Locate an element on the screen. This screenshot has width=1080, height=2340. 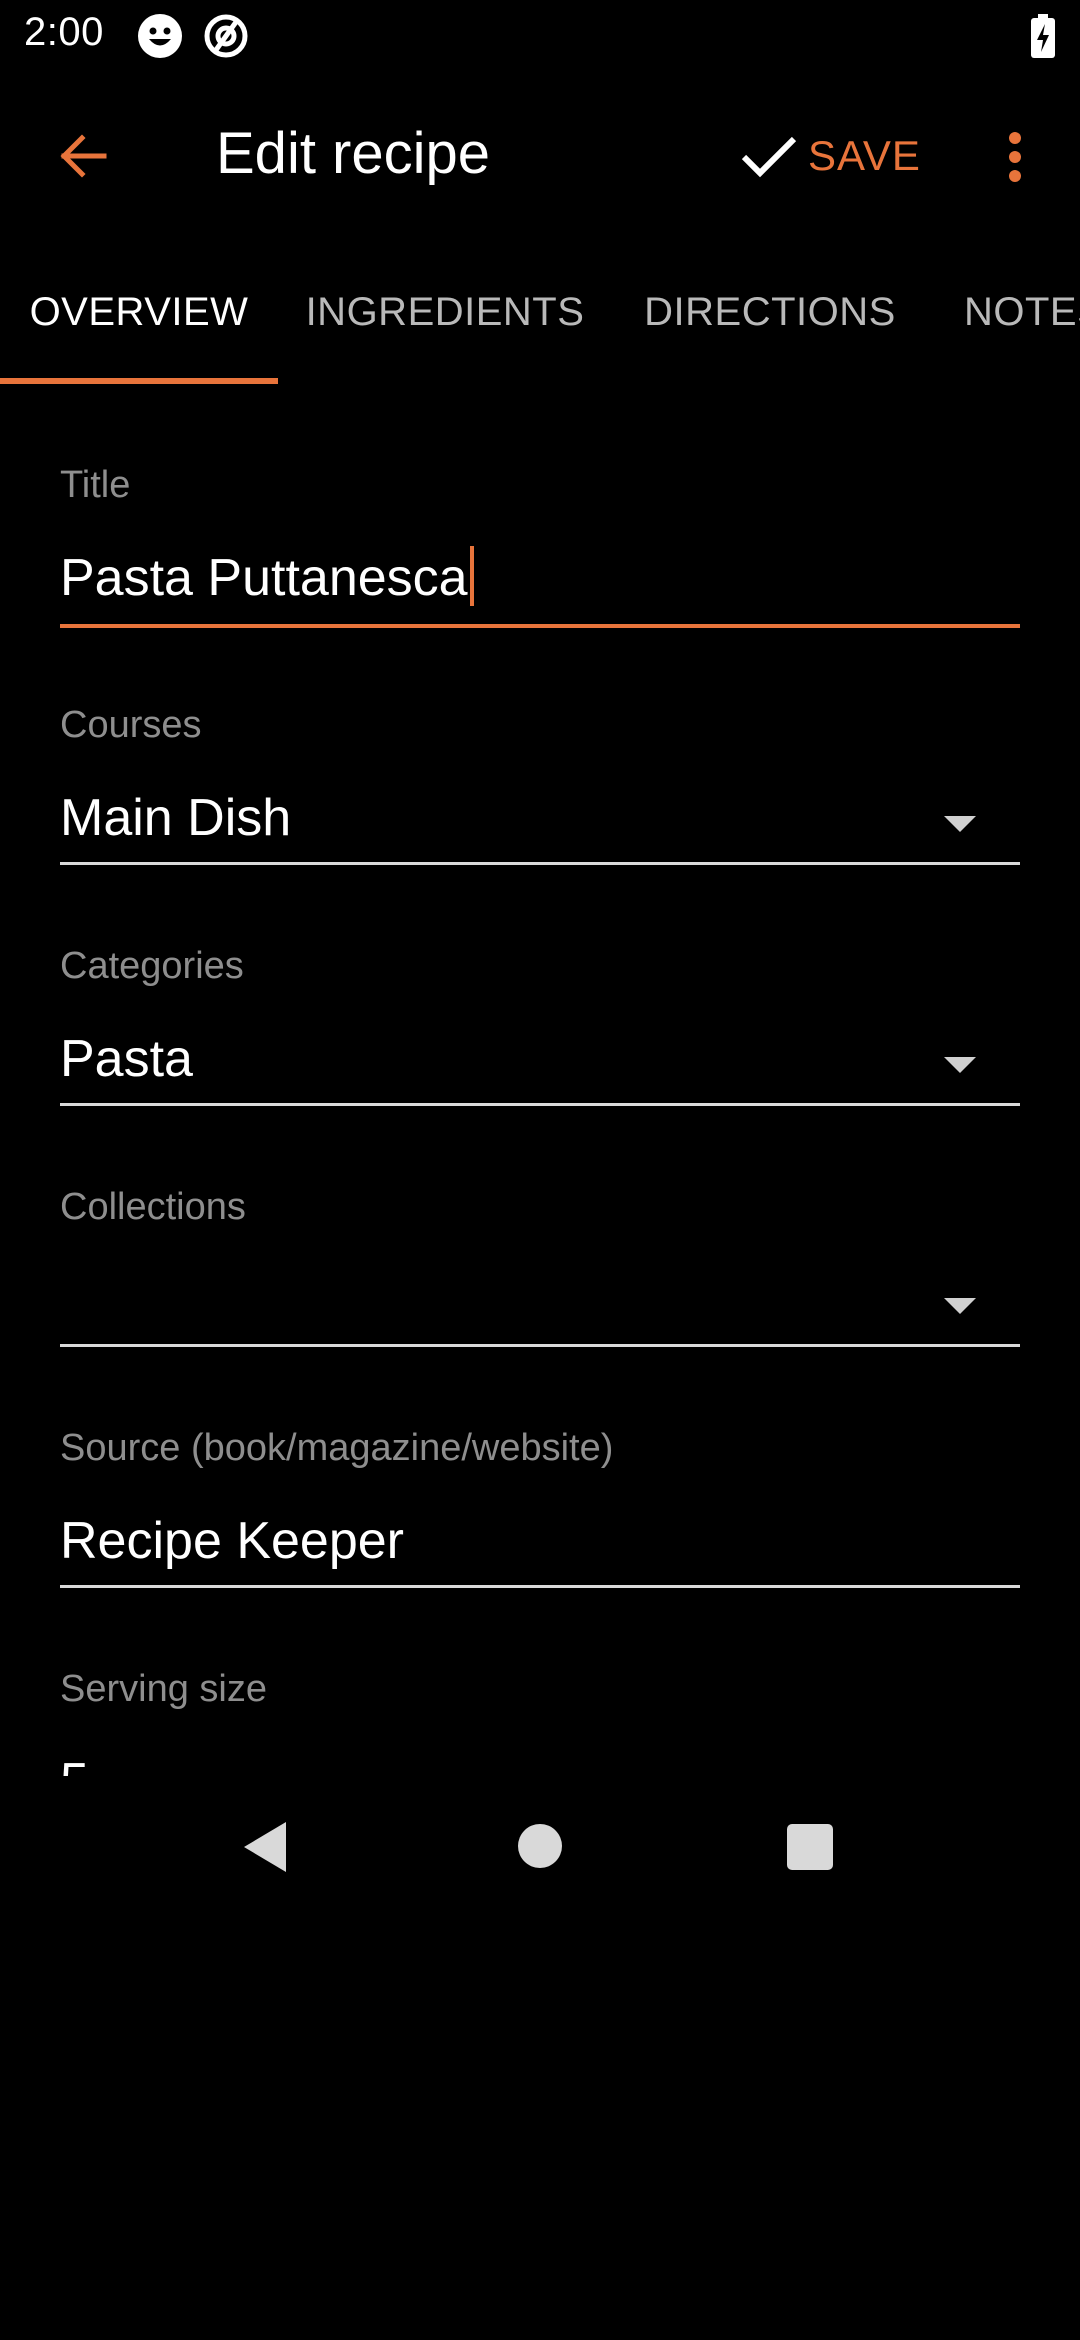
categories-label: Categories is located at coordinates (152, 966).